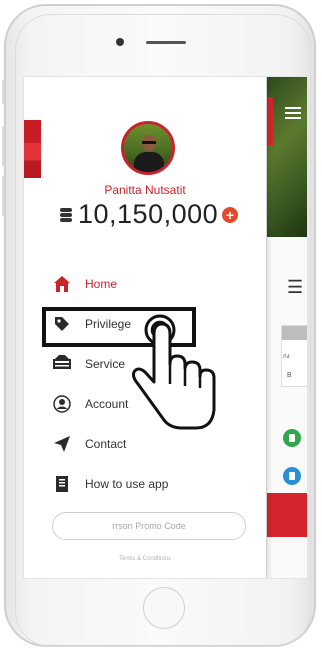 This screenshot has width=322, height=653. I want to click on green-status-icon, so click(292, 438).